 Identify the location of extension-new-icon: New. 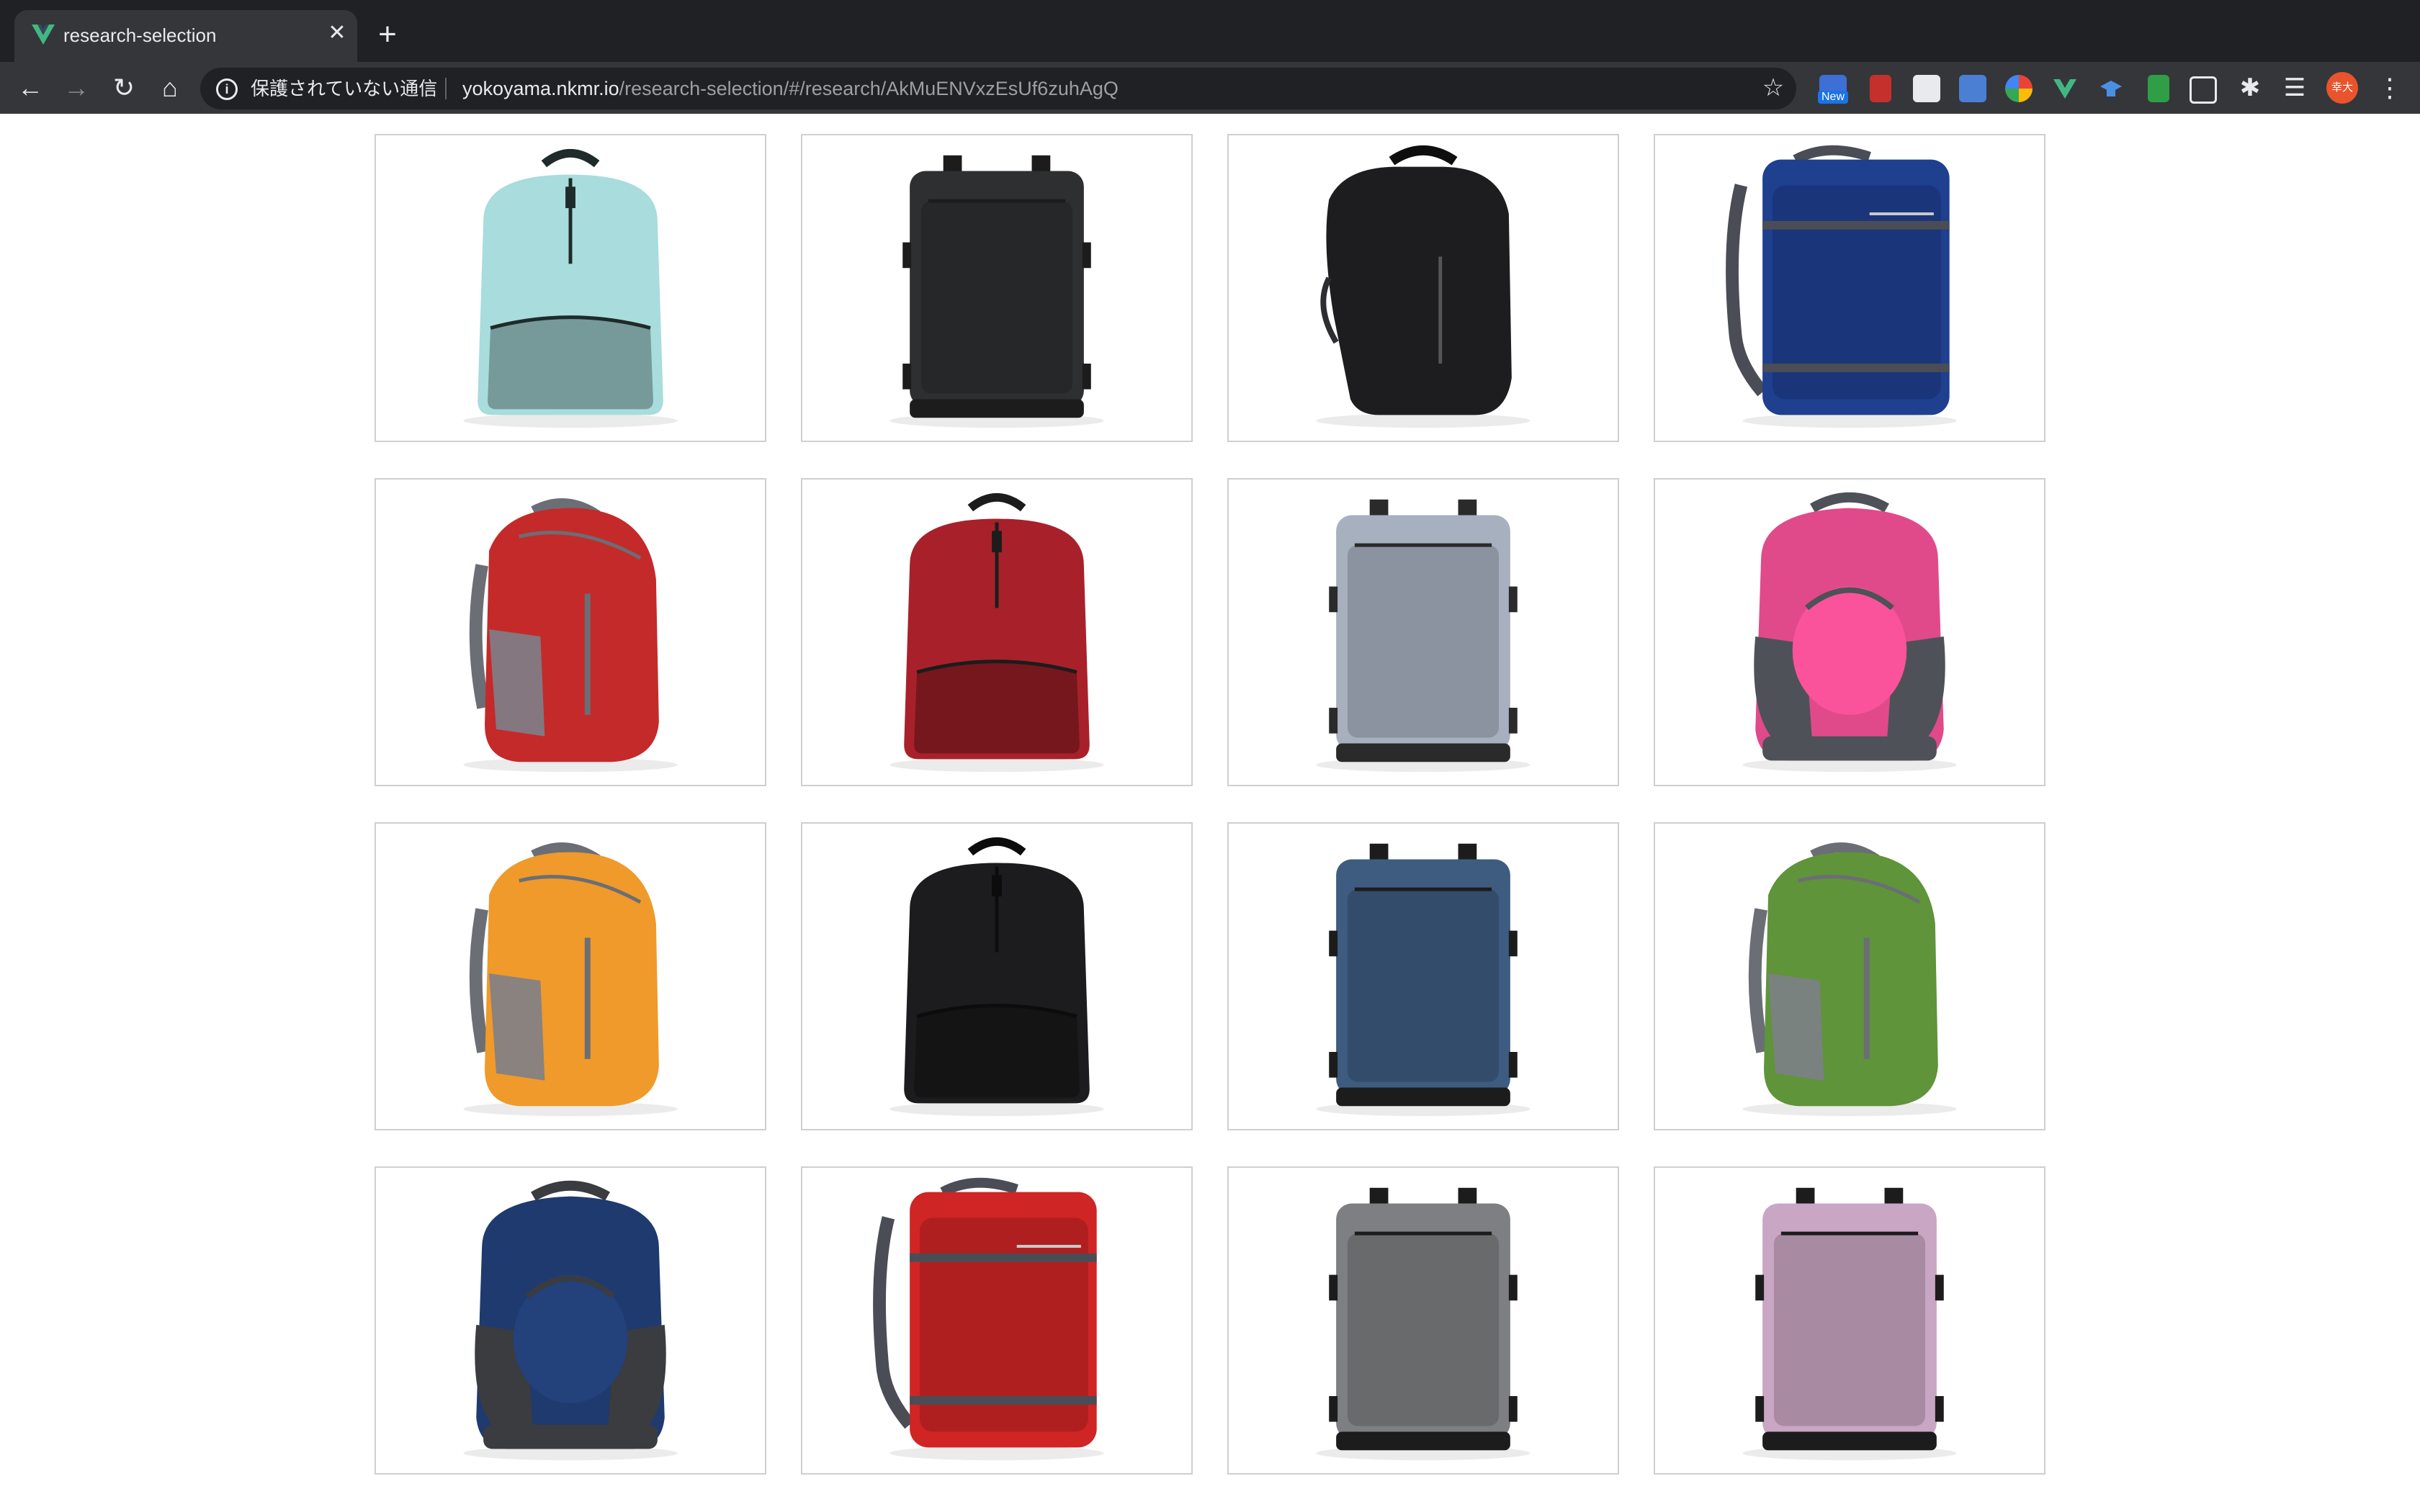
(1833, 89).